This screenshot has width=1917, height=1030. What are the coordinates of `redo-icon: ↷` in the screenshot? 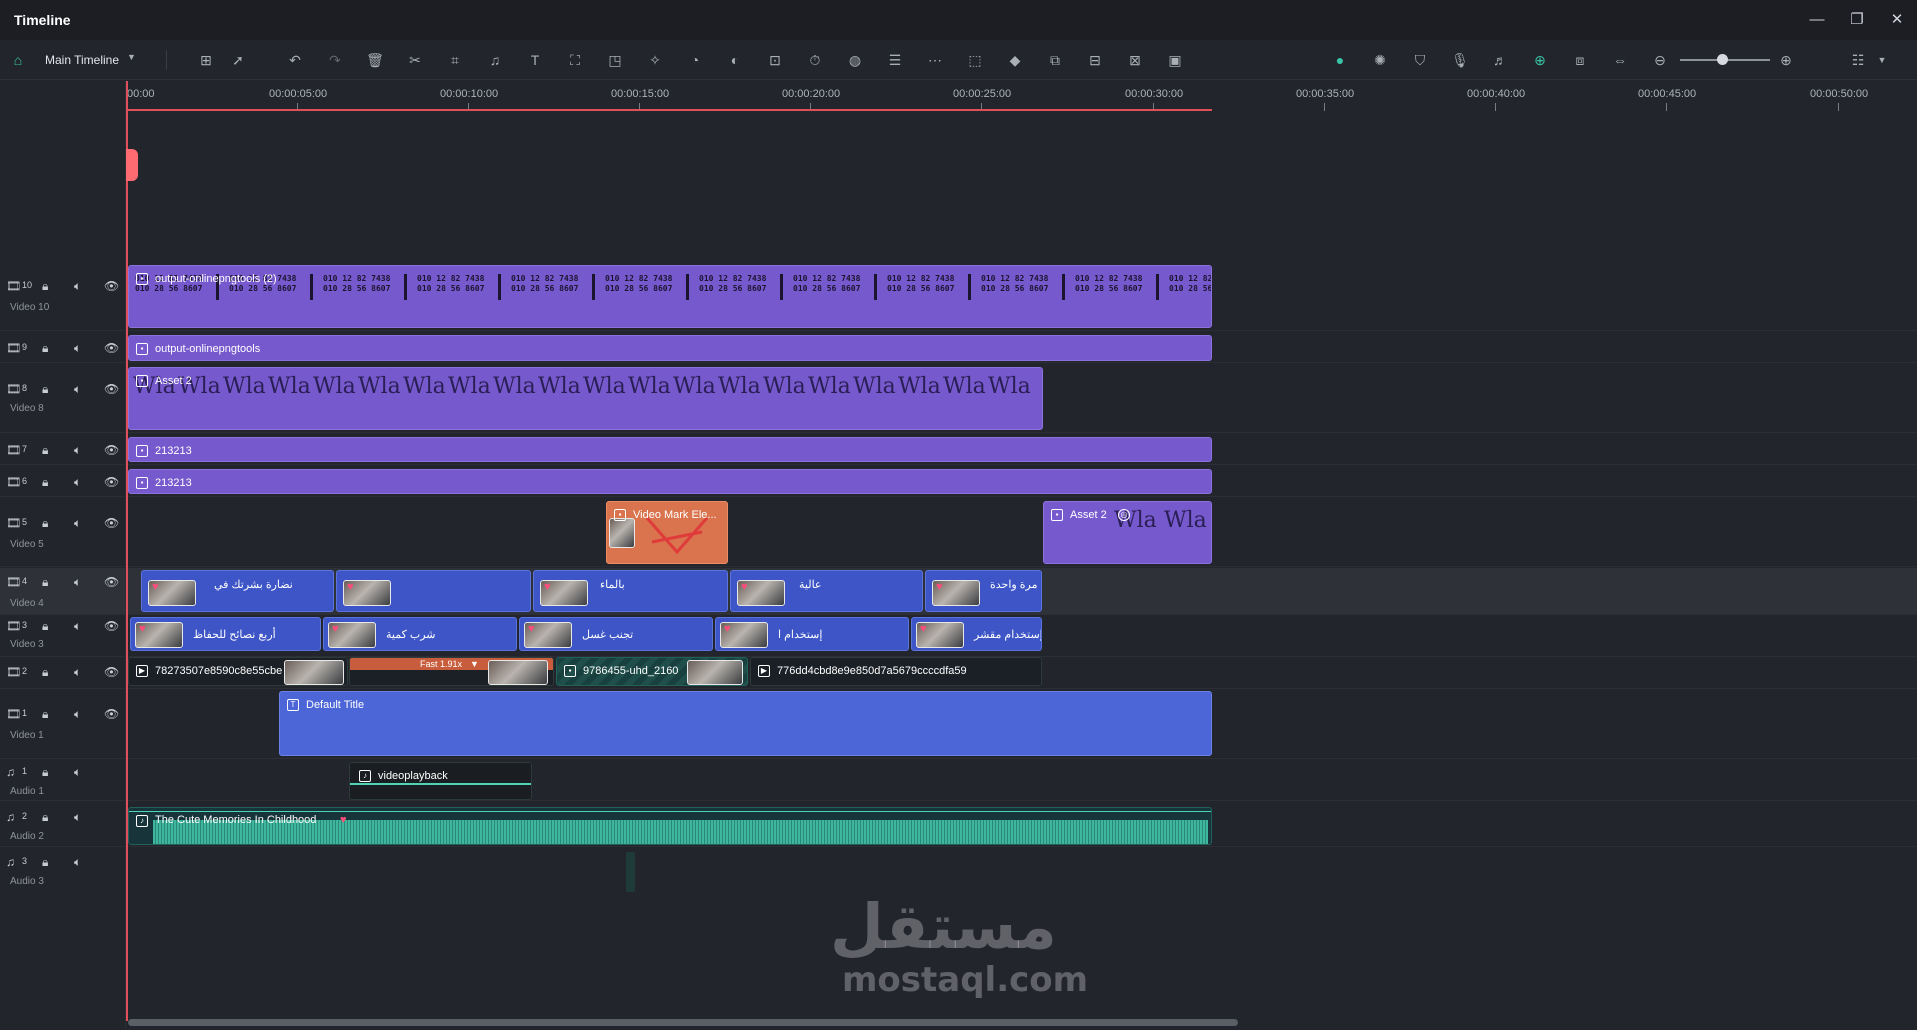 It's located at (335, 60).